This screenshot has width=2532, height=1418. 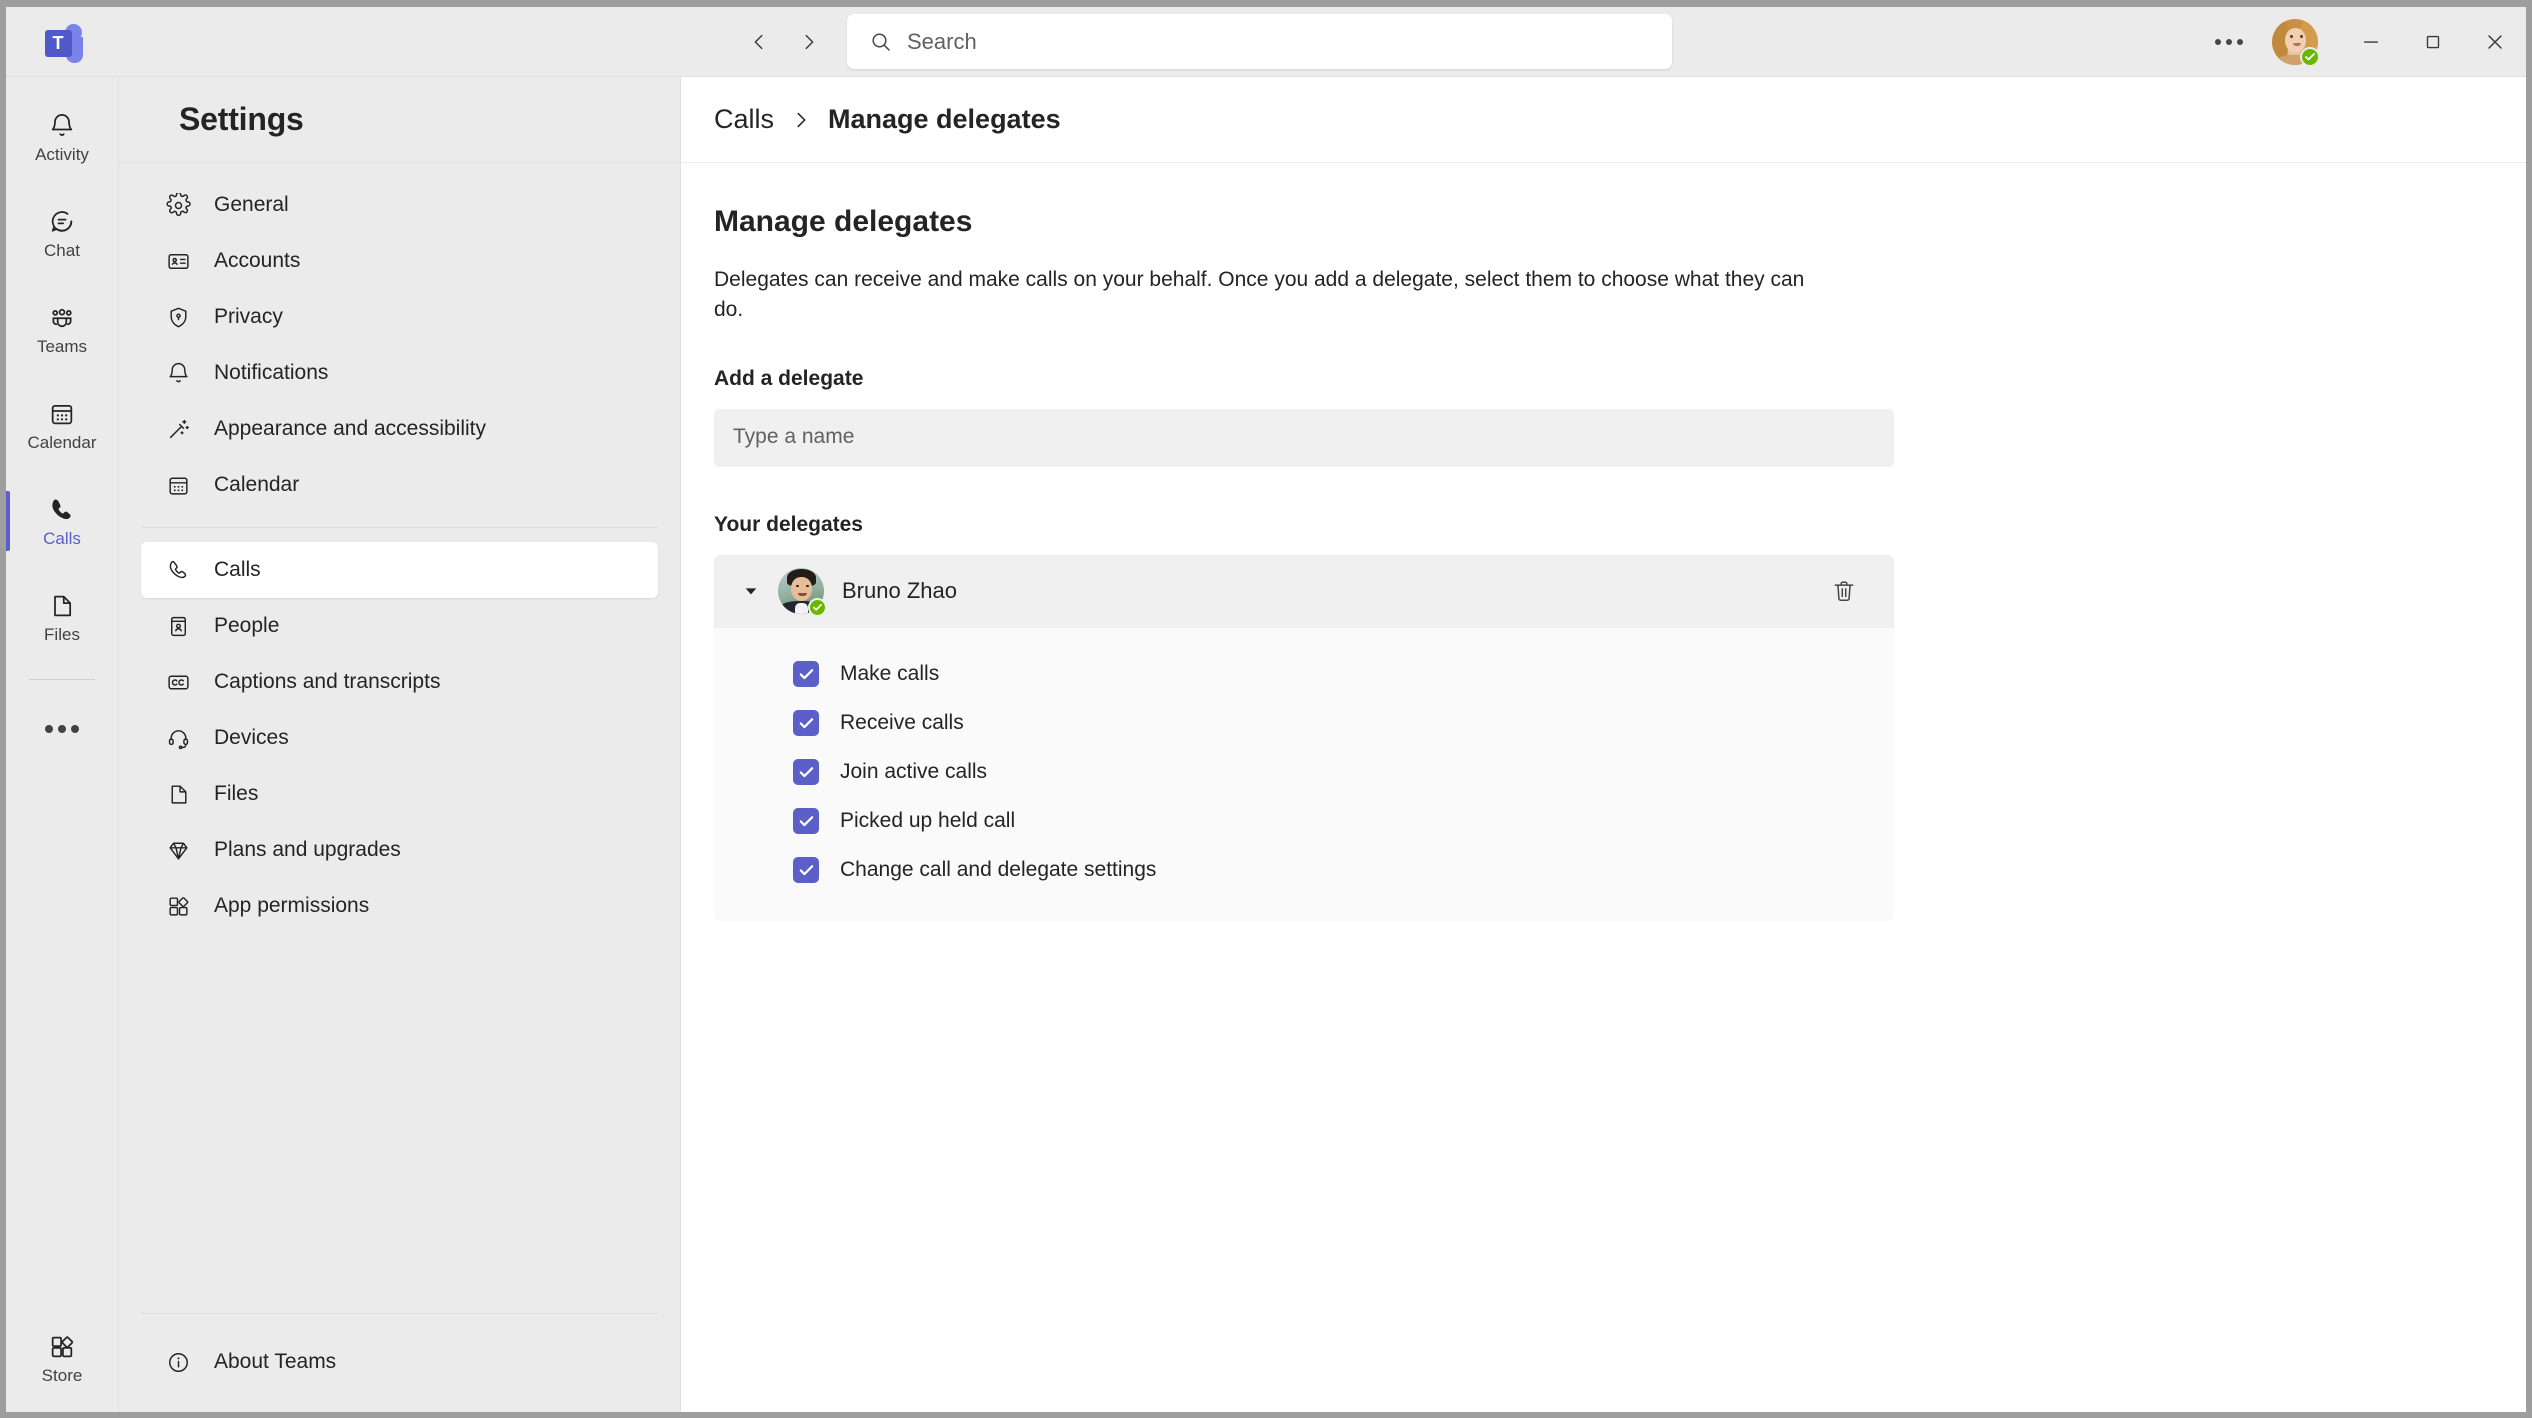 I want to click on settings-item-appearance-and-accessibility: Appearance and accessibility, so click(x=399, y=429).